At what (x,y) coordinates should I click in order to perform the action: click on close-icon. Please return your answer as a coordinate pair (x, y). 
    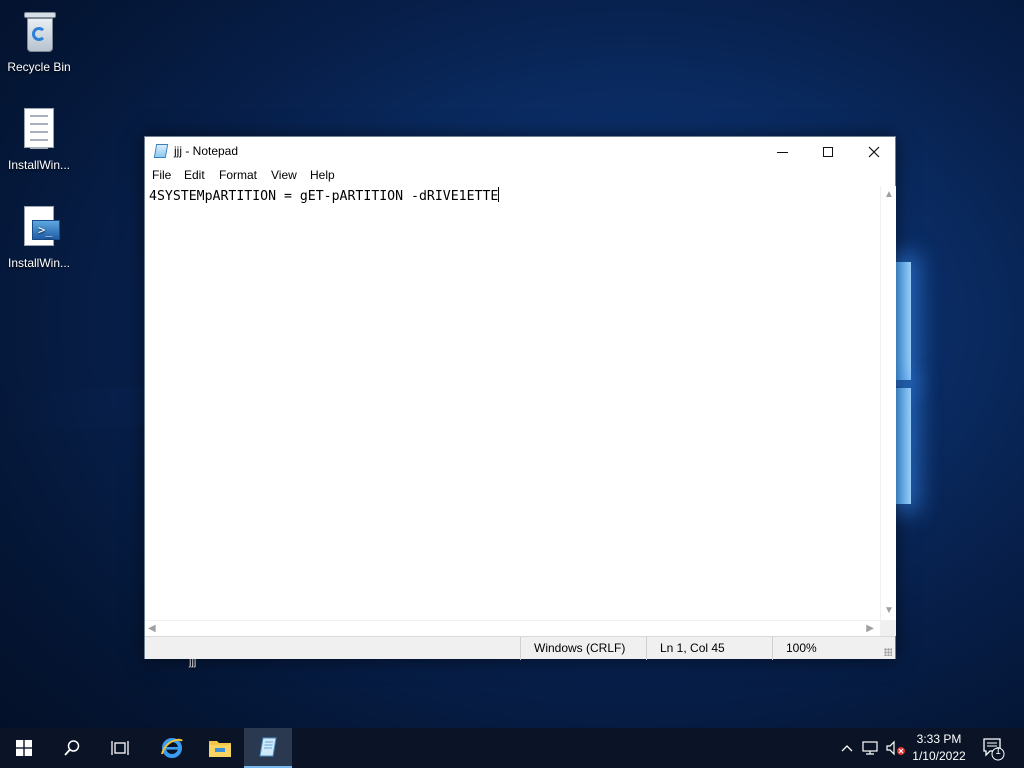
    Looking at the image, I should click on (874, 152).